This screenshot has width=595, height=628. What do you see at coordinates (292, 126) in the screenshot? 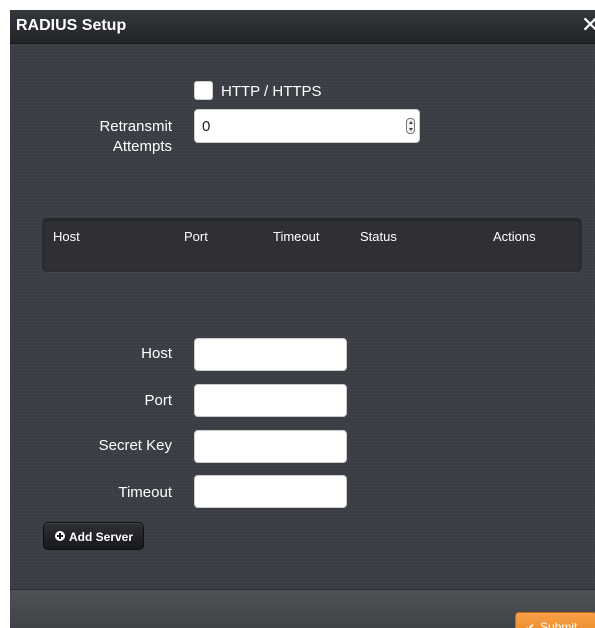
I see `retransmit-attempts-input` at bounding box center [292, 126].